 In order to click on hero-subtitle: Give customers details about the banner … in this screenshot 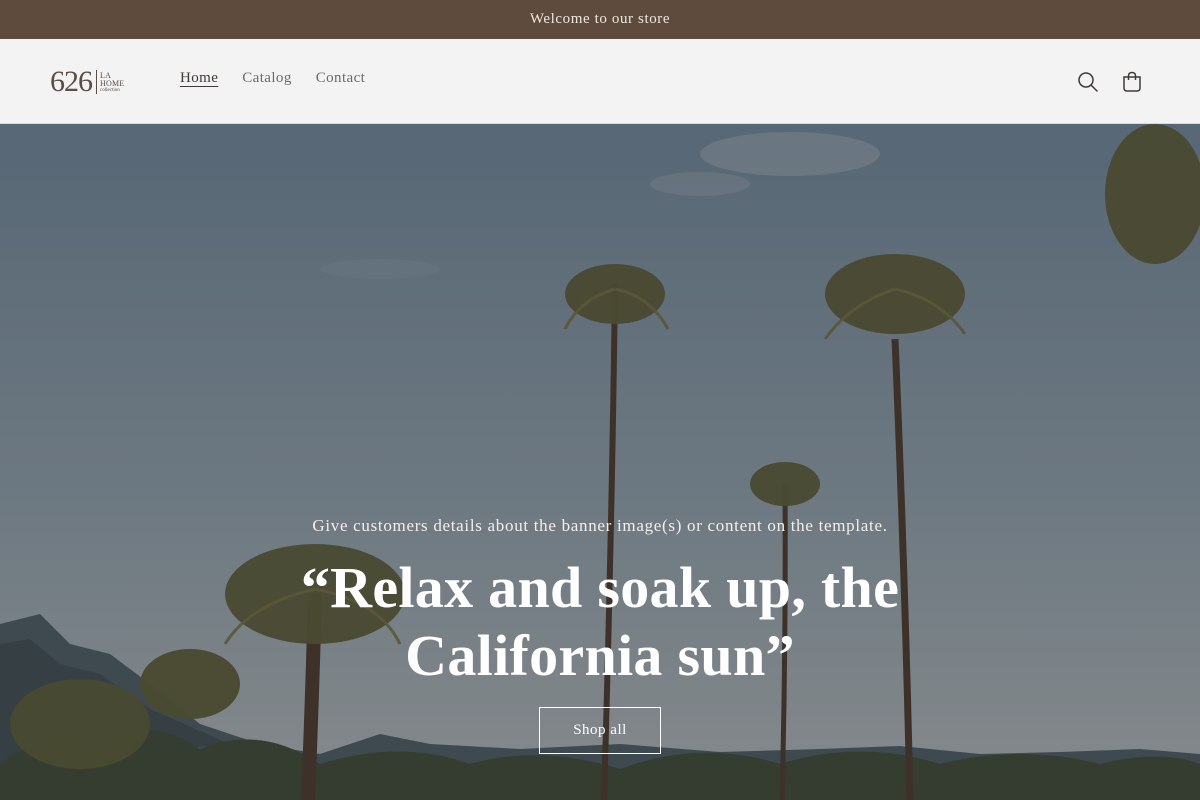, I will do `click(600, 525)`.